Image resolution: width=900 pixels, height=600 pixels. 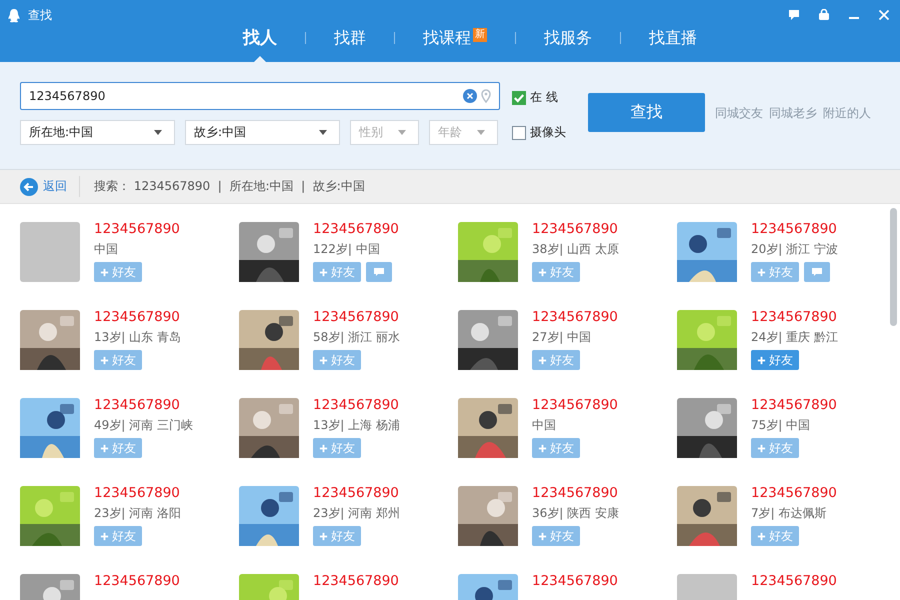 I want to click on chat-bubble-icon, so click(x=817, y=272).